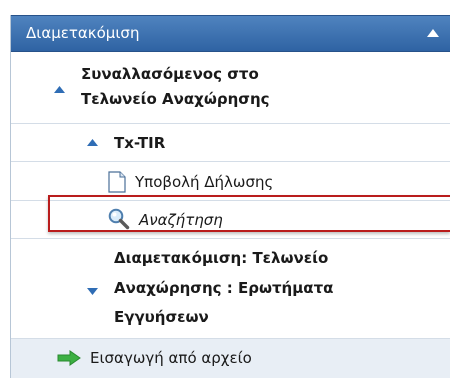  What do you see at coordinates (170, 74) in the screenshot?
I see `menu-group-label-line1: Συναλλασόμενος στο` at bounding box center [170, 74].